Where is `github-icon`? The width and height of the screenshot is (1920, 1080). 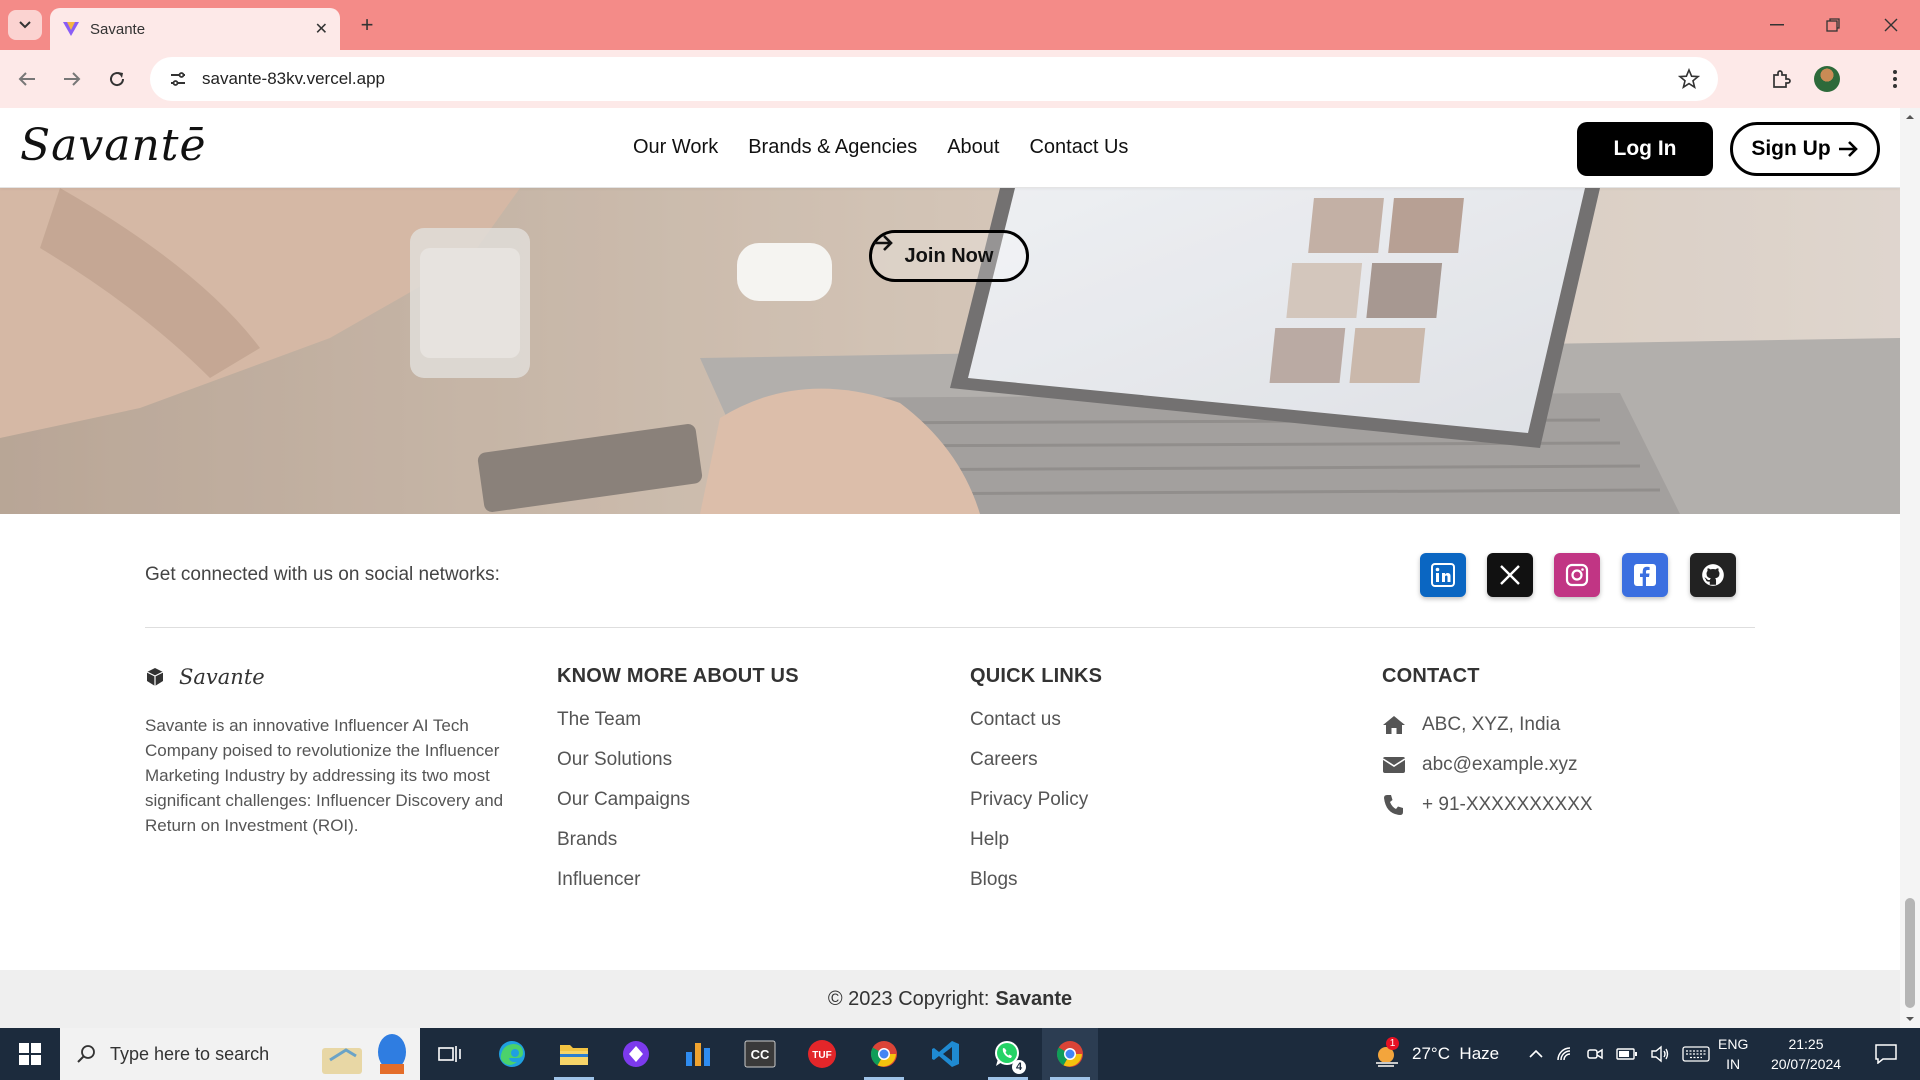
github-icon is located at coordinates (1713, 575).